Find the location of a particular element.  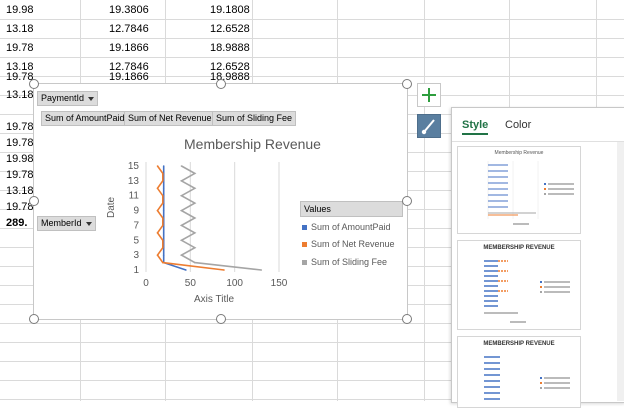

x-tick-label: 100 is located at coordinates (234, 283).